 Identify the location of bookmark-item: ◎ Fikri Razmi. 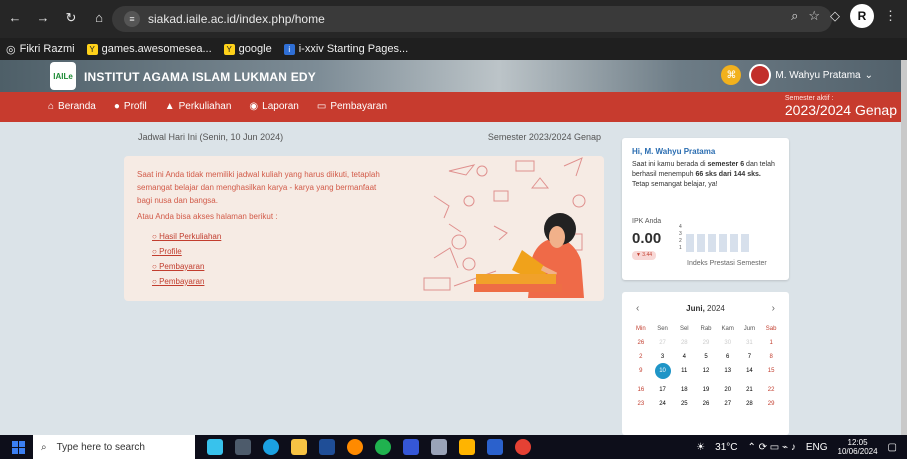
(40, 49).